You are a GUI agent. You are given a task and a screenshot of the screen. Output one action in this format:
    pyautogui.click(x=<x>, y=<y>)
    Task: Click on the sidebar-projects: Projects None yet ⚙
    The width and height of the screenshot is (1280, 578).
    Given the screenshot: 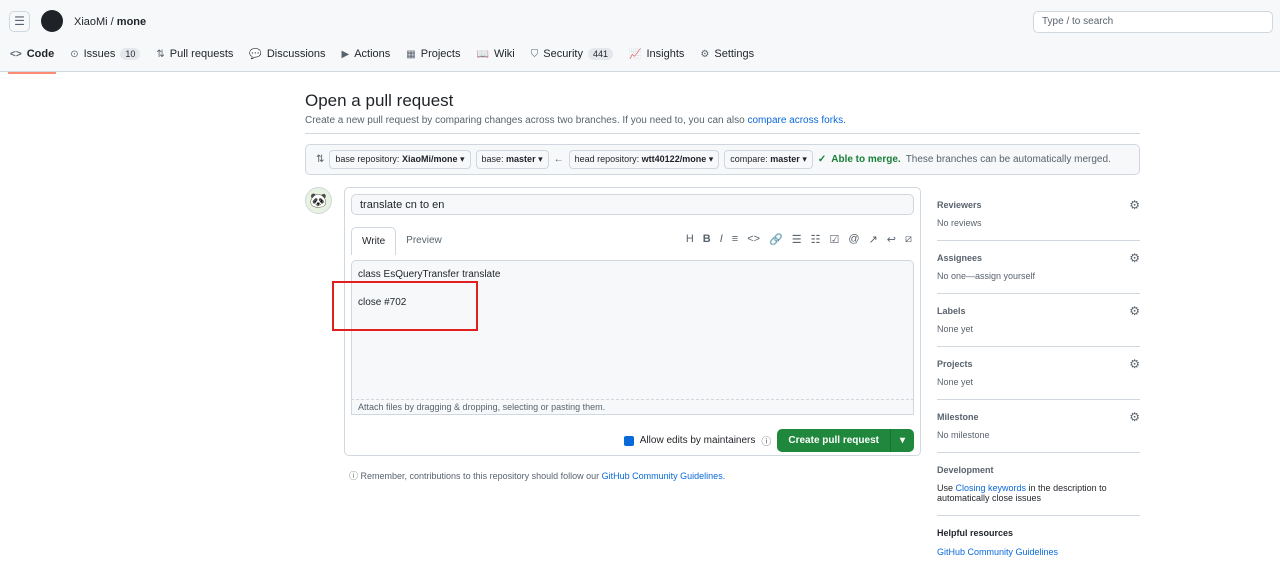 What is the action you would take?
    pyautogui.click(x=1038, y=377)
    